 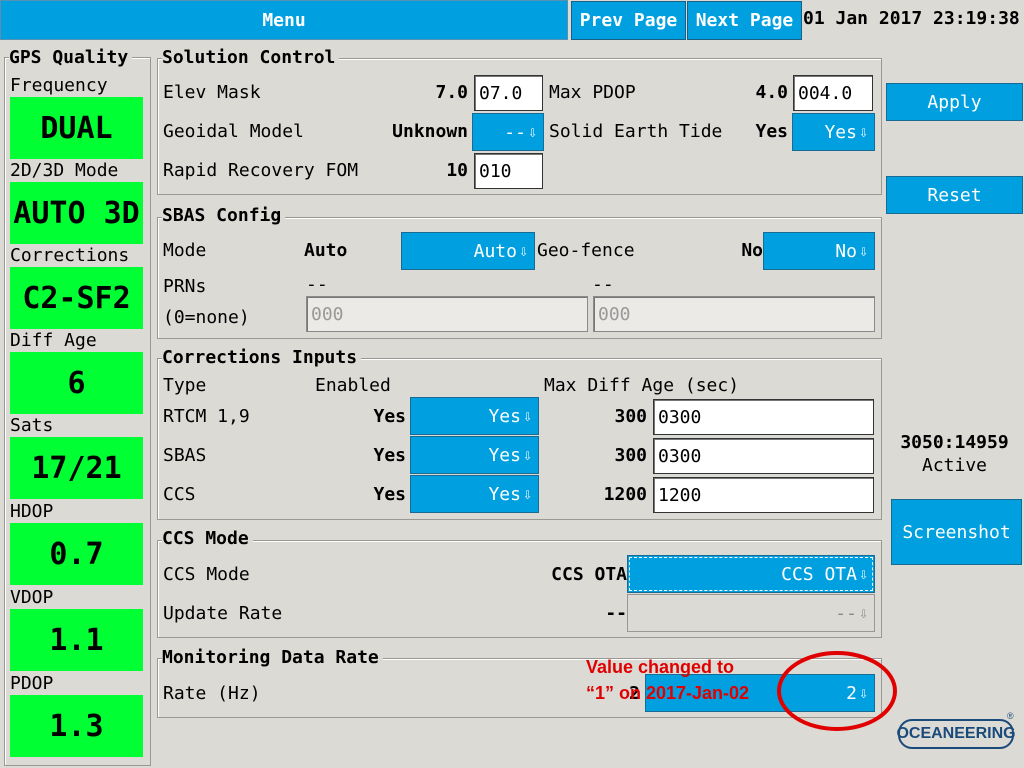 What do you see at coordinates (251, 57) in the screenshot?
I see `solution-control-title: Solution Control` at bounding box center [251, 57].